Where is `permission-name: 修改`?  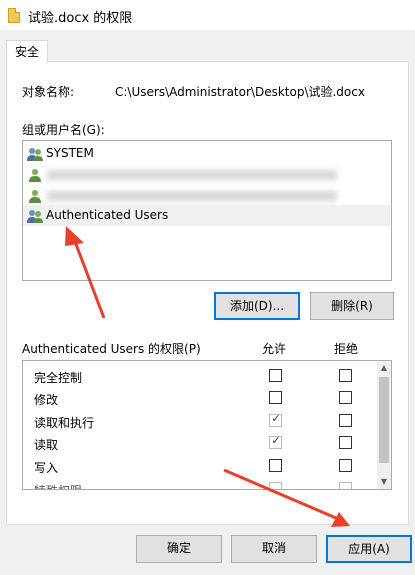 permission-name: 修改 is located at coordinates (46, 400).